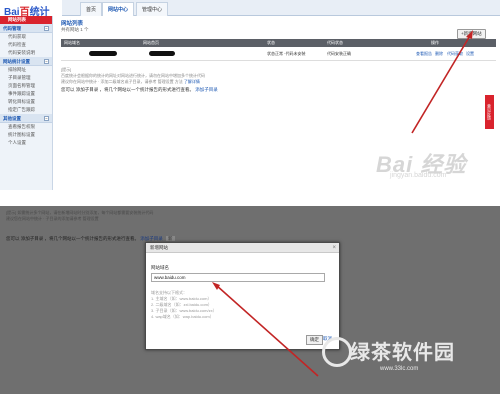 The image size is (500, 394). What do you see at coordinates (26, 70) in the screenshot?
I see `sidebar-item: 排除网址` at bounding box center [26, 70].